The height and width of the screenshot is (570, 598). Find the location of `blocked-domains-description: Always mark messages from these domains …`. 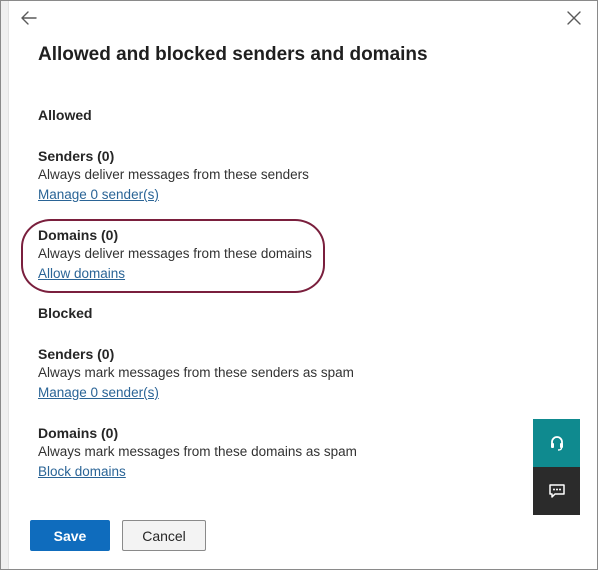

blocked-domains-description: Always mark messages from these domains … is located at coordinates (197, 451).